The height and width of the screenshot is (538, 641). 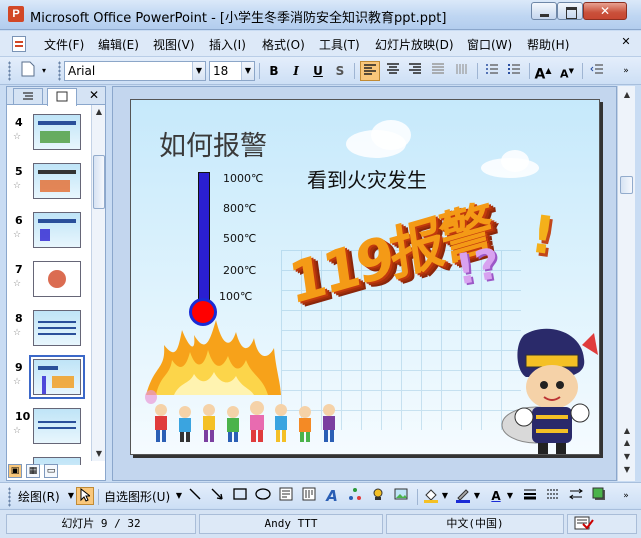 I want to click on slide-thumbnail-9: 9 ☆, so click(x=51, y=380).